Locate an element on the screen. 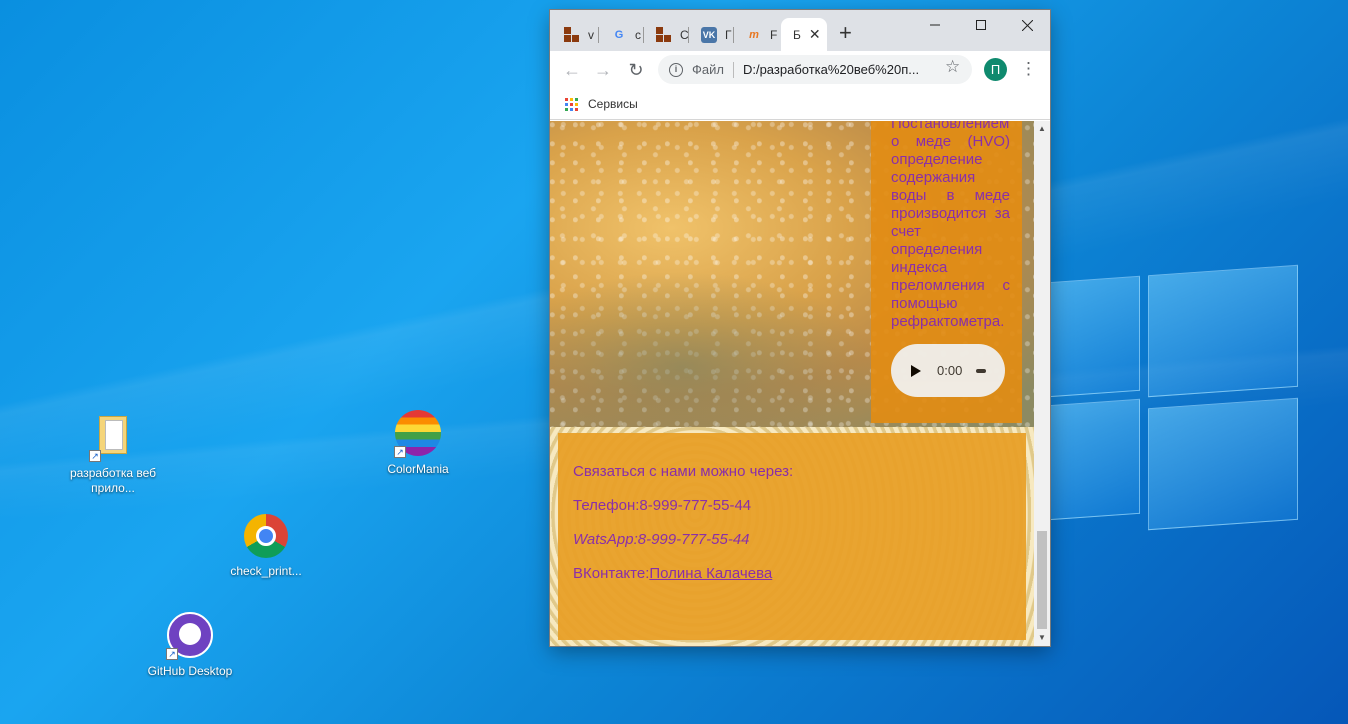 The image size is (1348, 724). desktop-icon-label: ColorMania is located at coordinates (418, 469).